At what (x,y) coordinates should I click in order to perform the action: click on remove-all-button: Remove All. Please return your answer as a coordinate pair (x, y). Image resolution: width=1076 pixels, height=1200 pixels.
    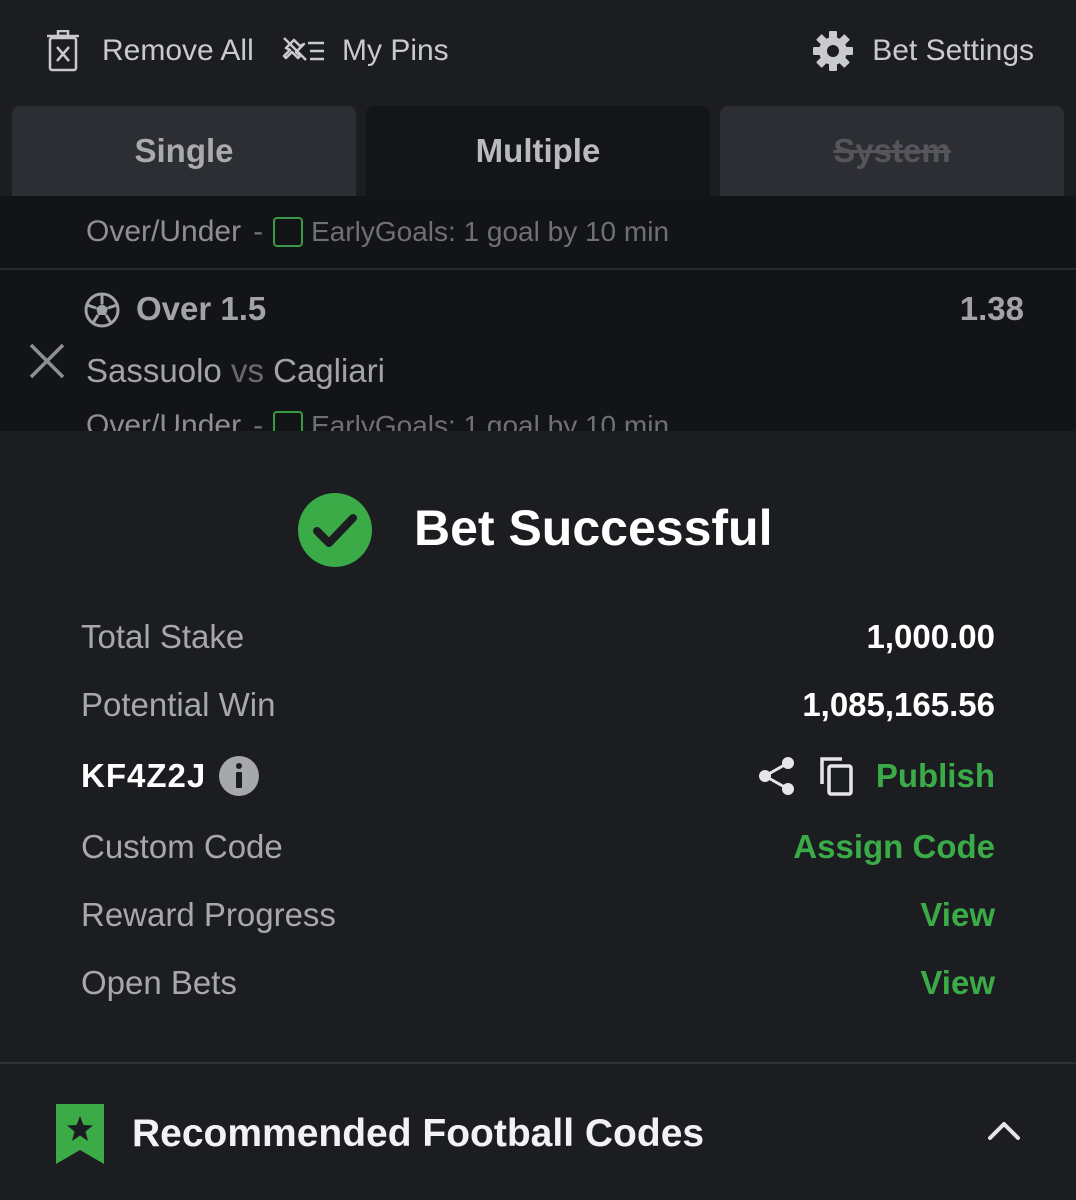
    Looking at the image, I should click on (150, 51).